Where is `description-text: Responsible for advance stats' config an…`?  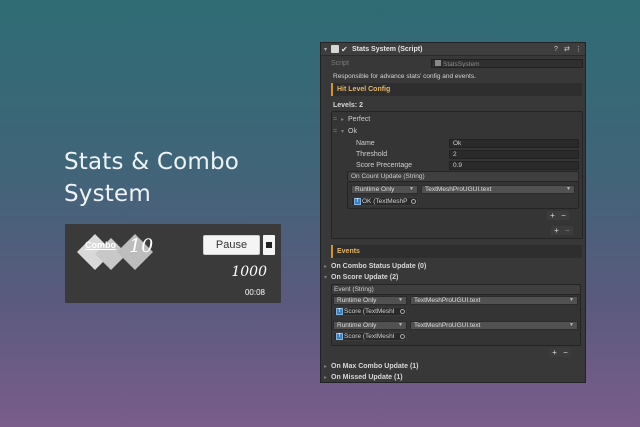
description-text: Responsible for advance stats' config an… is located at coordinates (404, 76).